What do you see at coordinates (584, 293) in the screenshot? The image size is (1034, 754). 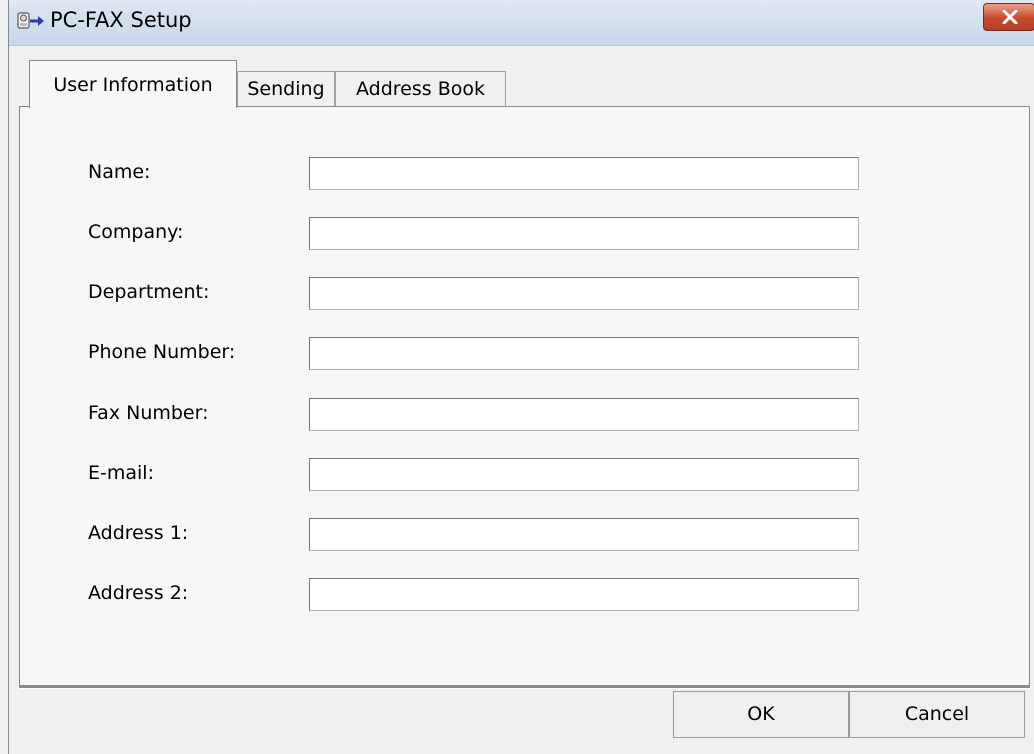 I see `department-field` at bounding box center [584, 293].